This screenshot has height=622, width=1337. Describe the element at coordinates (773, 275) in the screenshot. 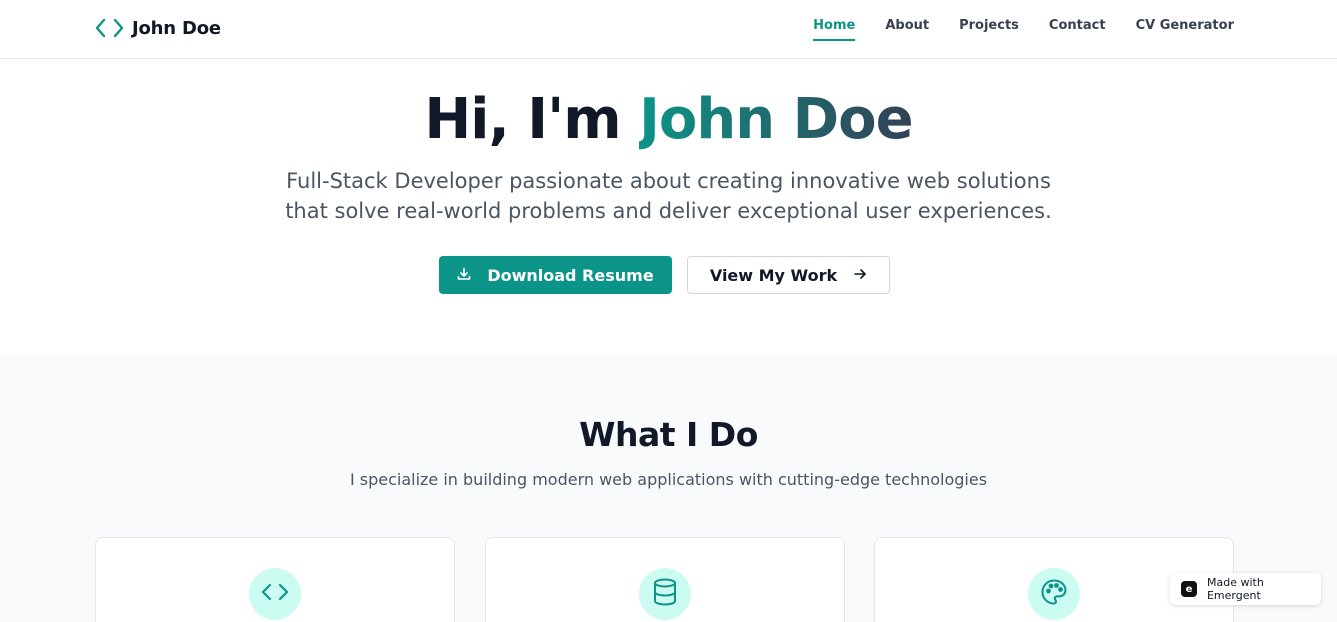

I see `view-my-work-label: View My Work` at that location.